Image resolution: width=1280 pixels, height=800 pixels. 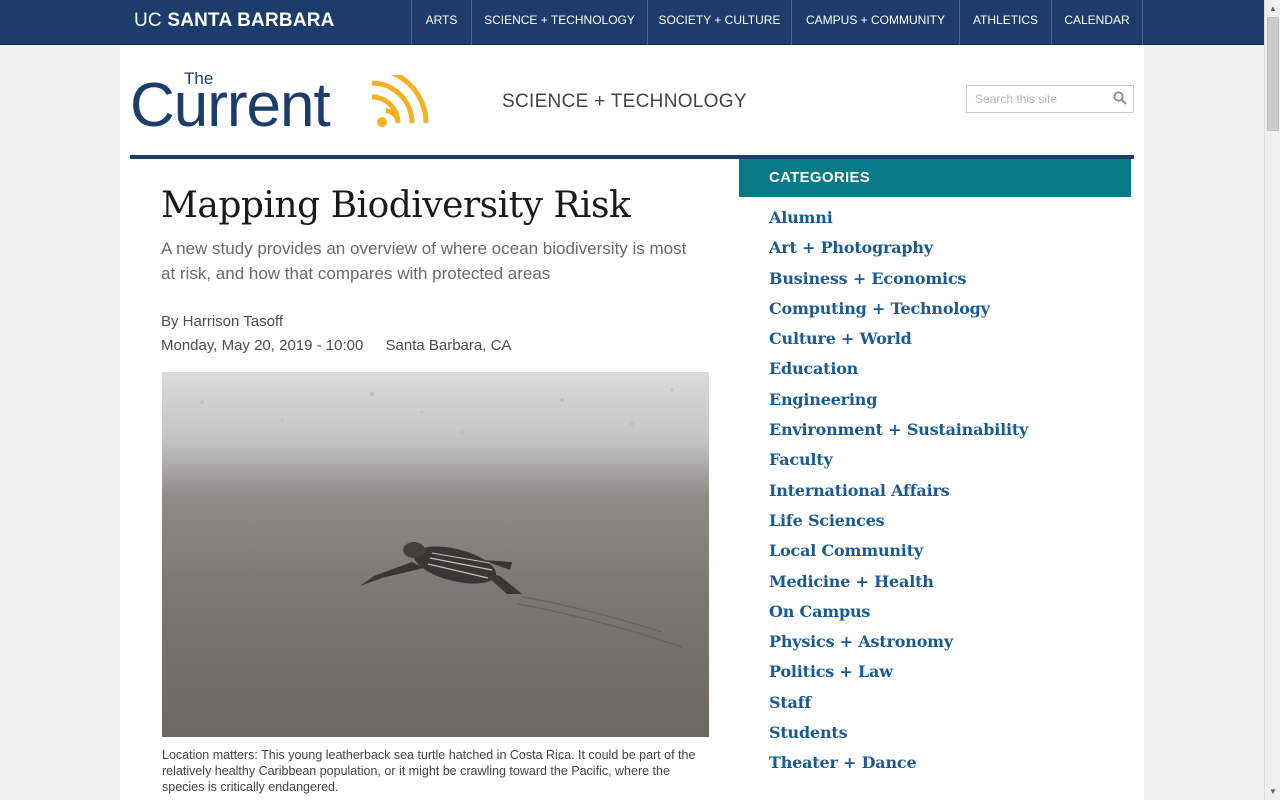 I want to click on category-environment-sustainability: Environment + Sustainability, so click(x=898, y=435).